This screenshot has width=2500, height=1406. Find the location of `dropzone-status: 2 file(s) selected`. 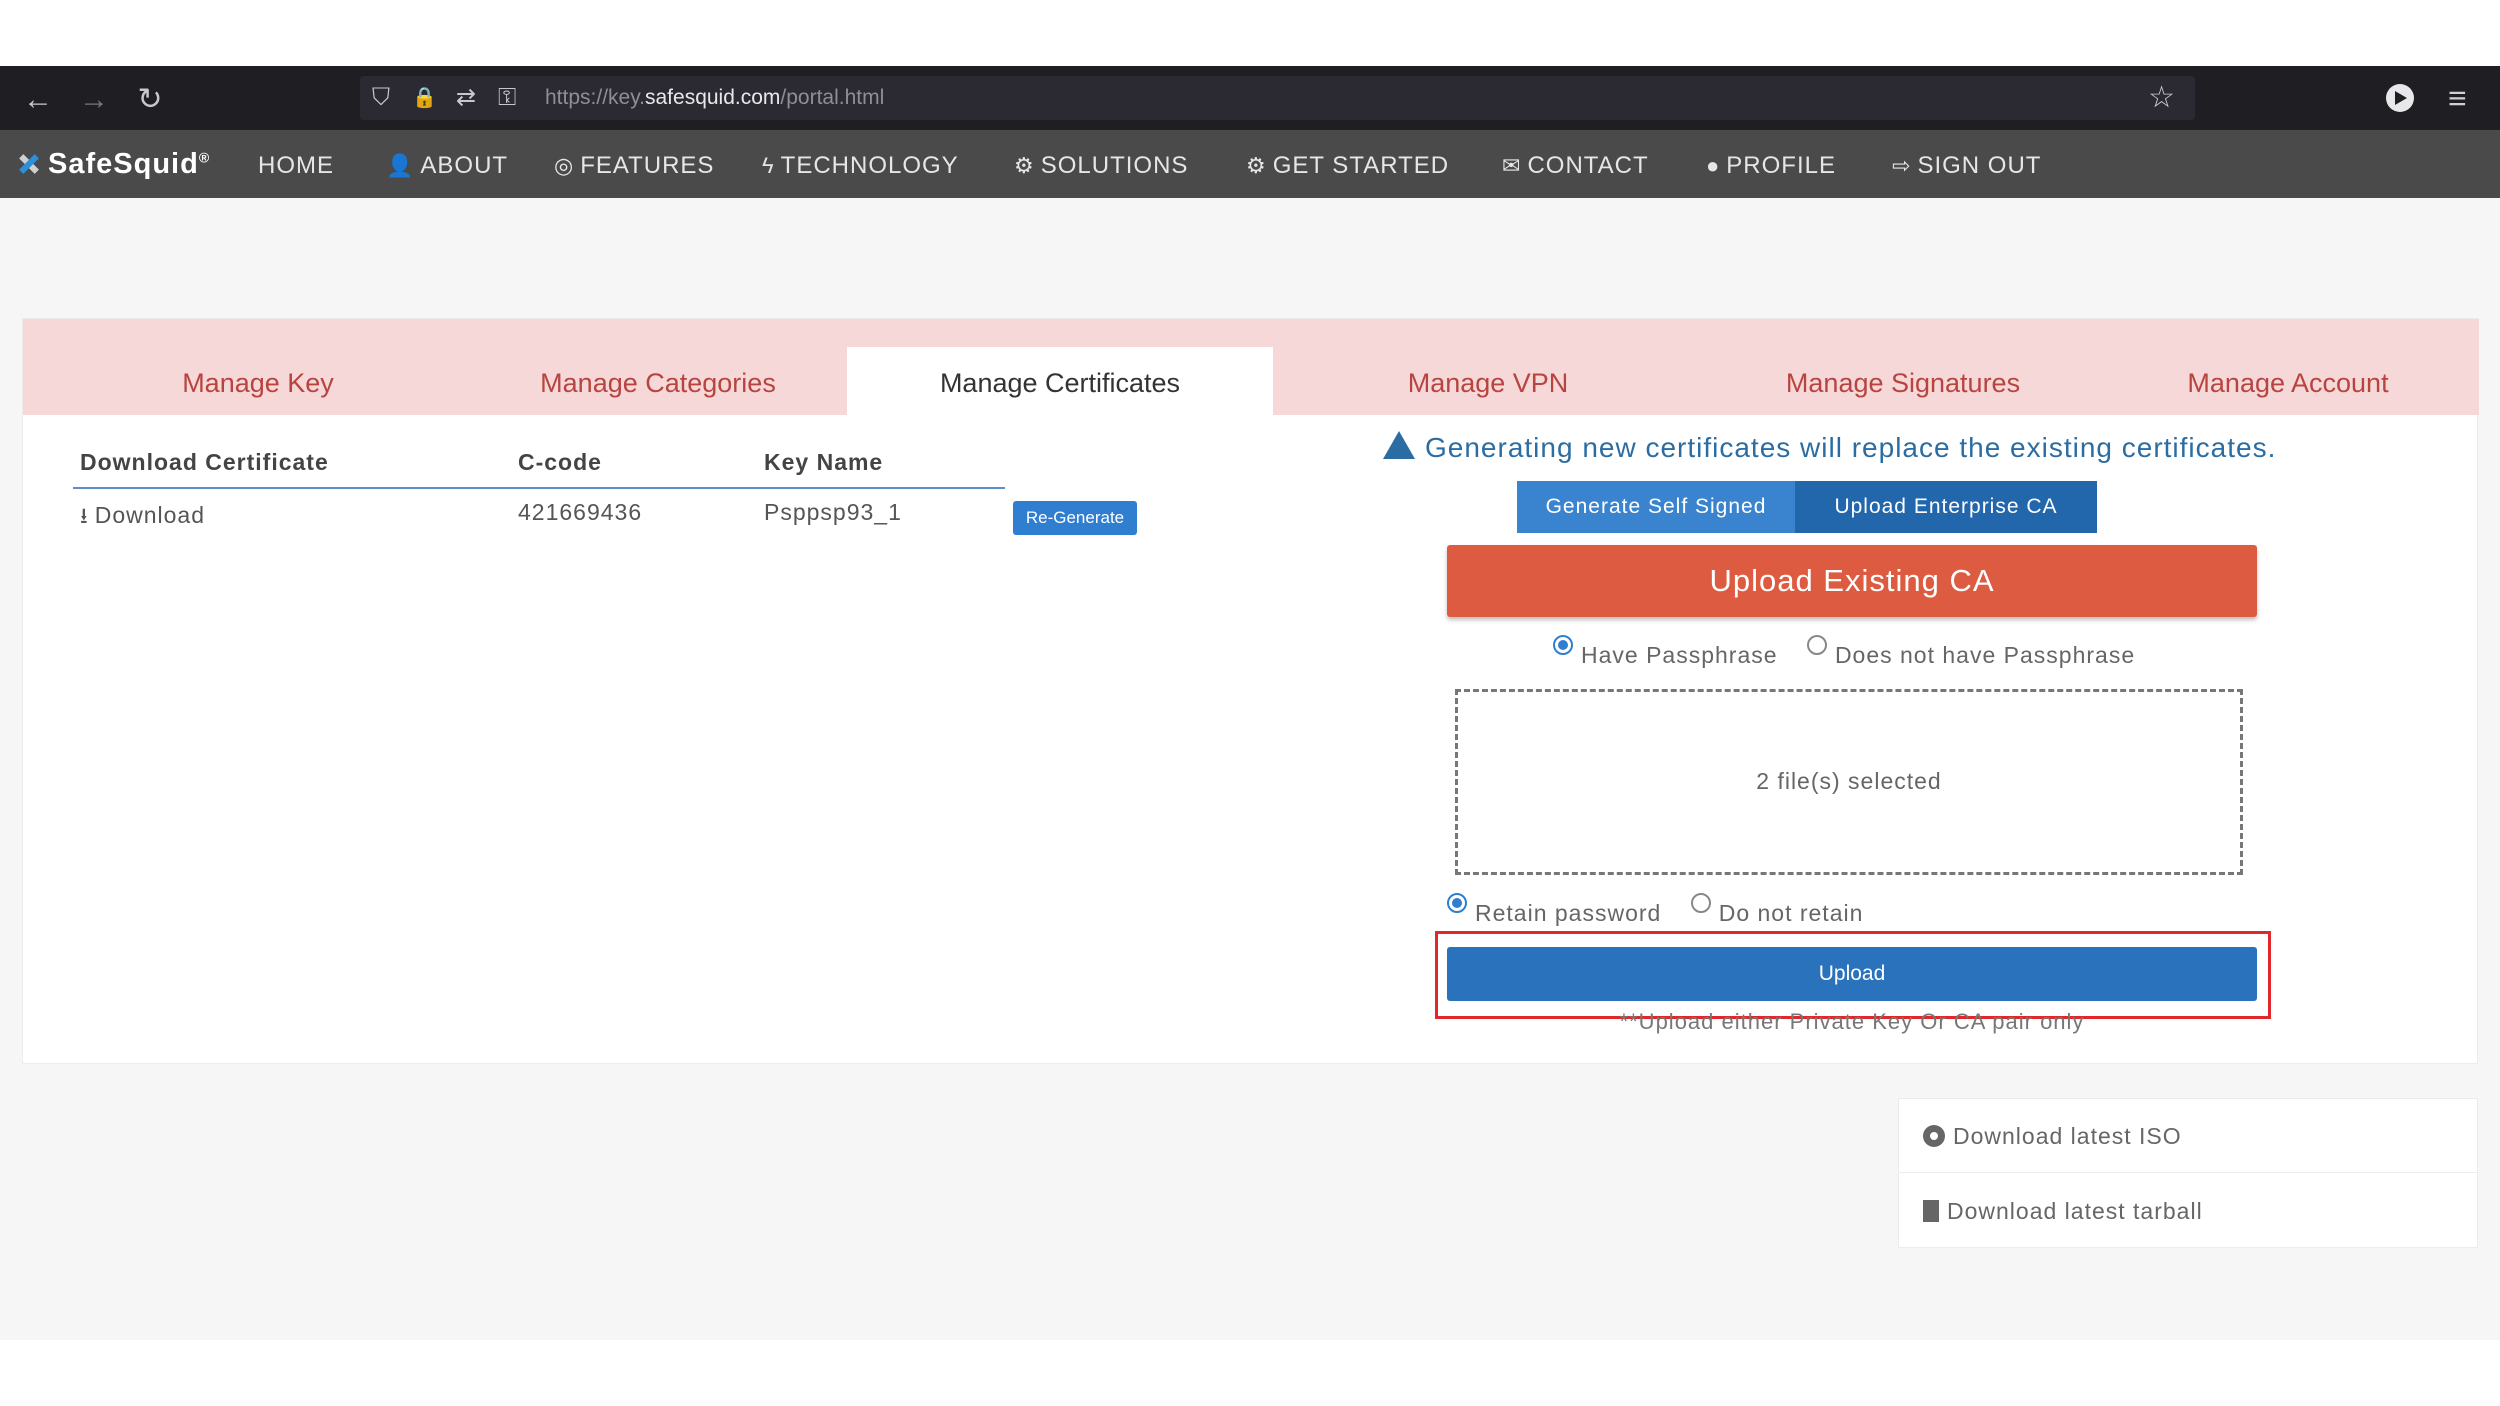

dropzone-status: 2 file(s) selected is located at coordinates (1849, 781).